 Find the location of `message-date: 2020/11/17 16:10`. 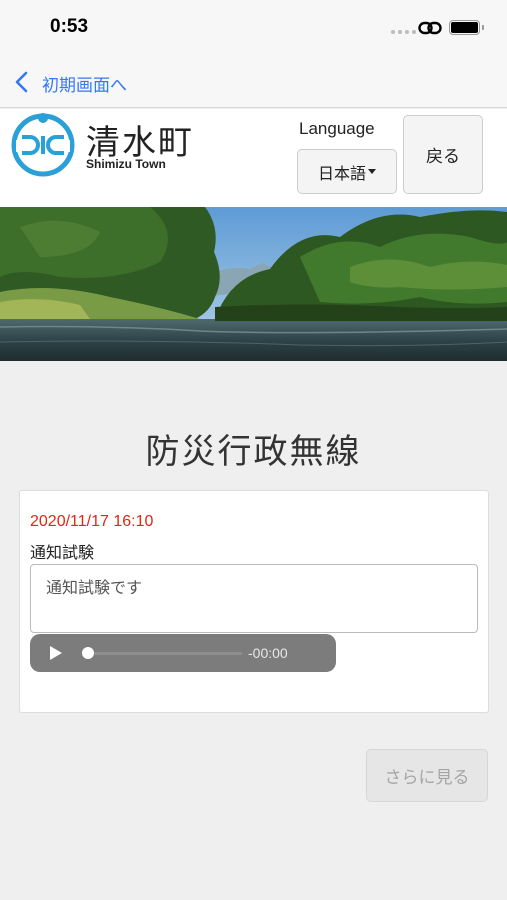

message-date: 2020/11/17 16:10 is located at coordinates (92, 521).